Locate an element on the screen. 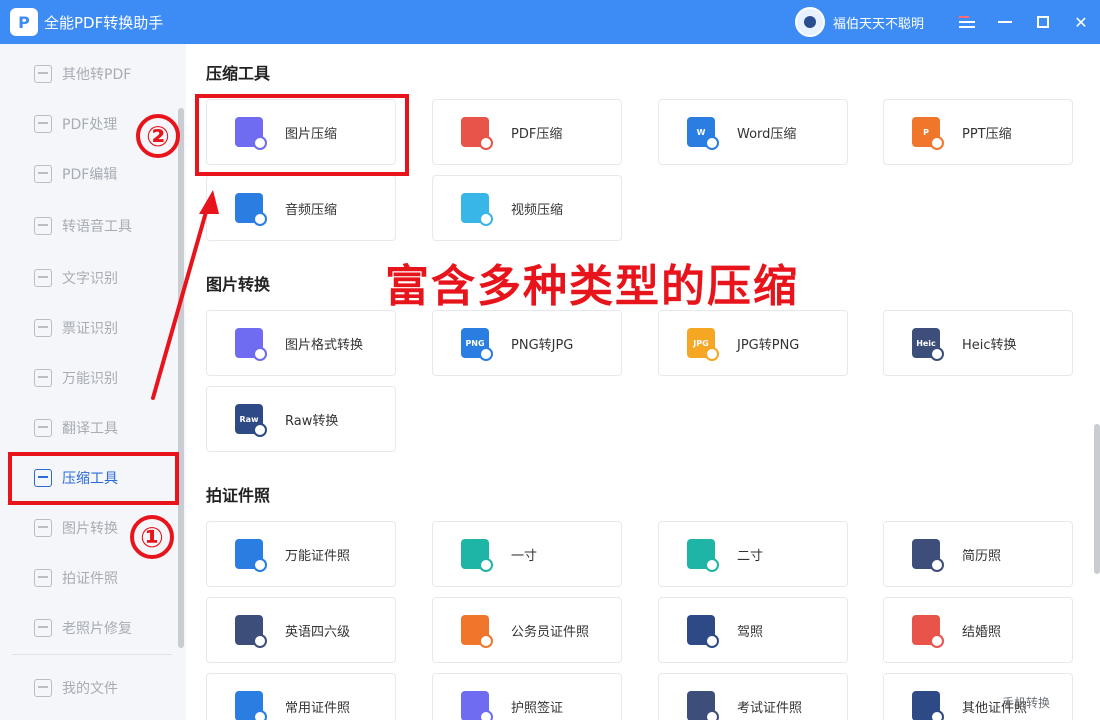 This screenshot has height=720, width=1100. maximize-icon is located at coordinates (1043, 22).